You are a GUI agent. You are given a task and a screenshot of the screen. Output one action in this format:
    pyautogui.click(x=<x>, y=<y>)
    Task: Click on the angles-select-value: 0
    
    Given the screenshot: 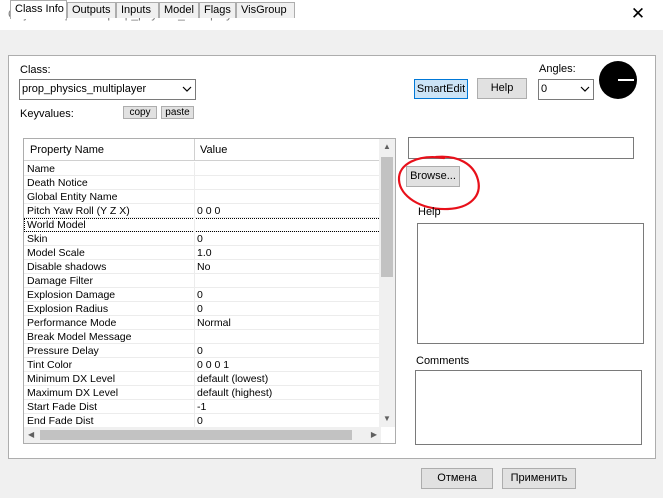 What is the action you would take?
    pyautogui.click(x=544, y=89)
    